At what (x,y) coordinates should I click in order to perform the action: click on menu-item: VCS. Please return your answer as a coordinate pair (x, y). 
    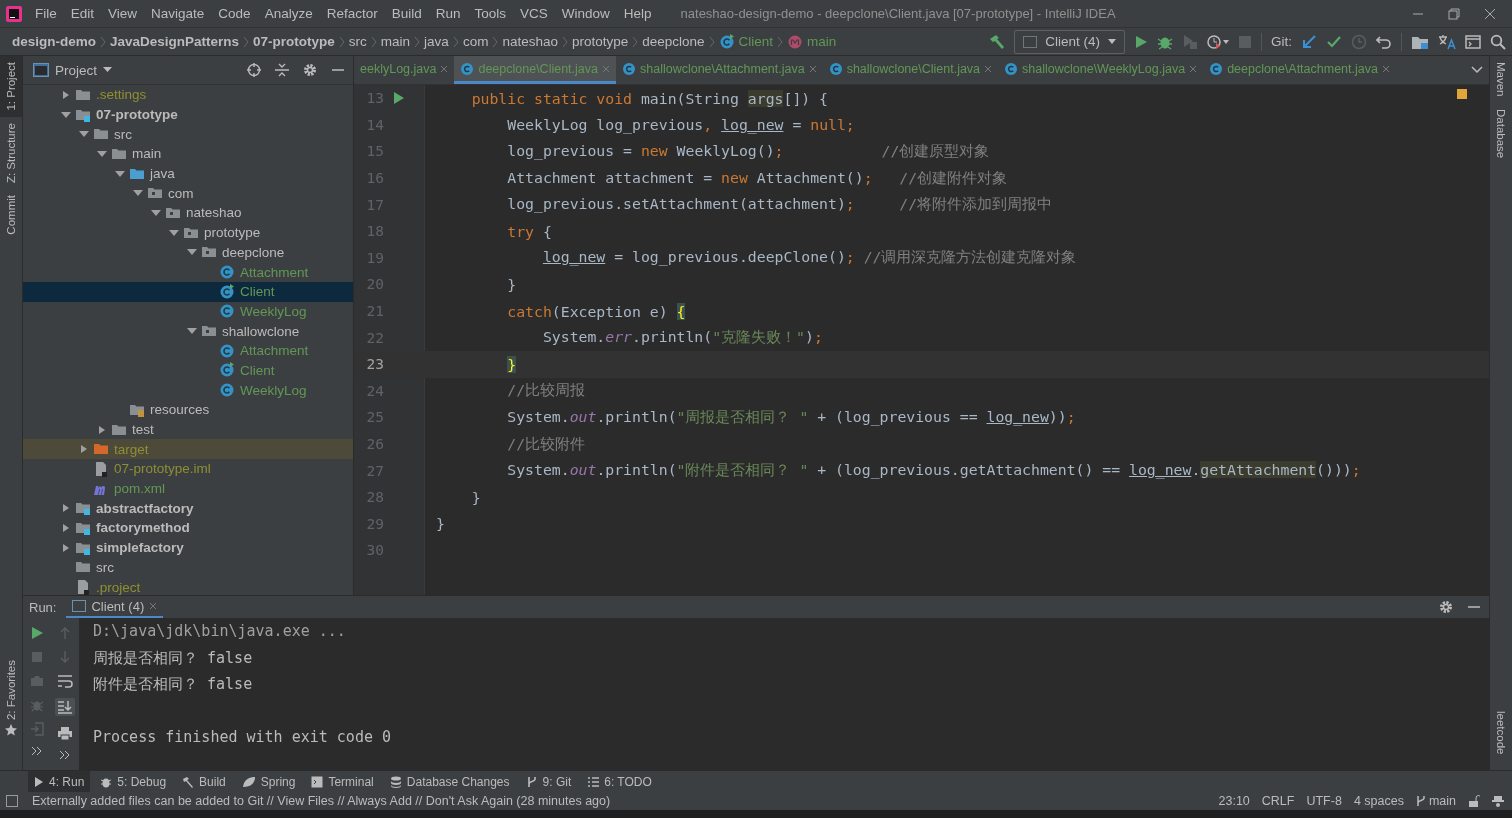
    Looking at the image, I should click on (534, 13).